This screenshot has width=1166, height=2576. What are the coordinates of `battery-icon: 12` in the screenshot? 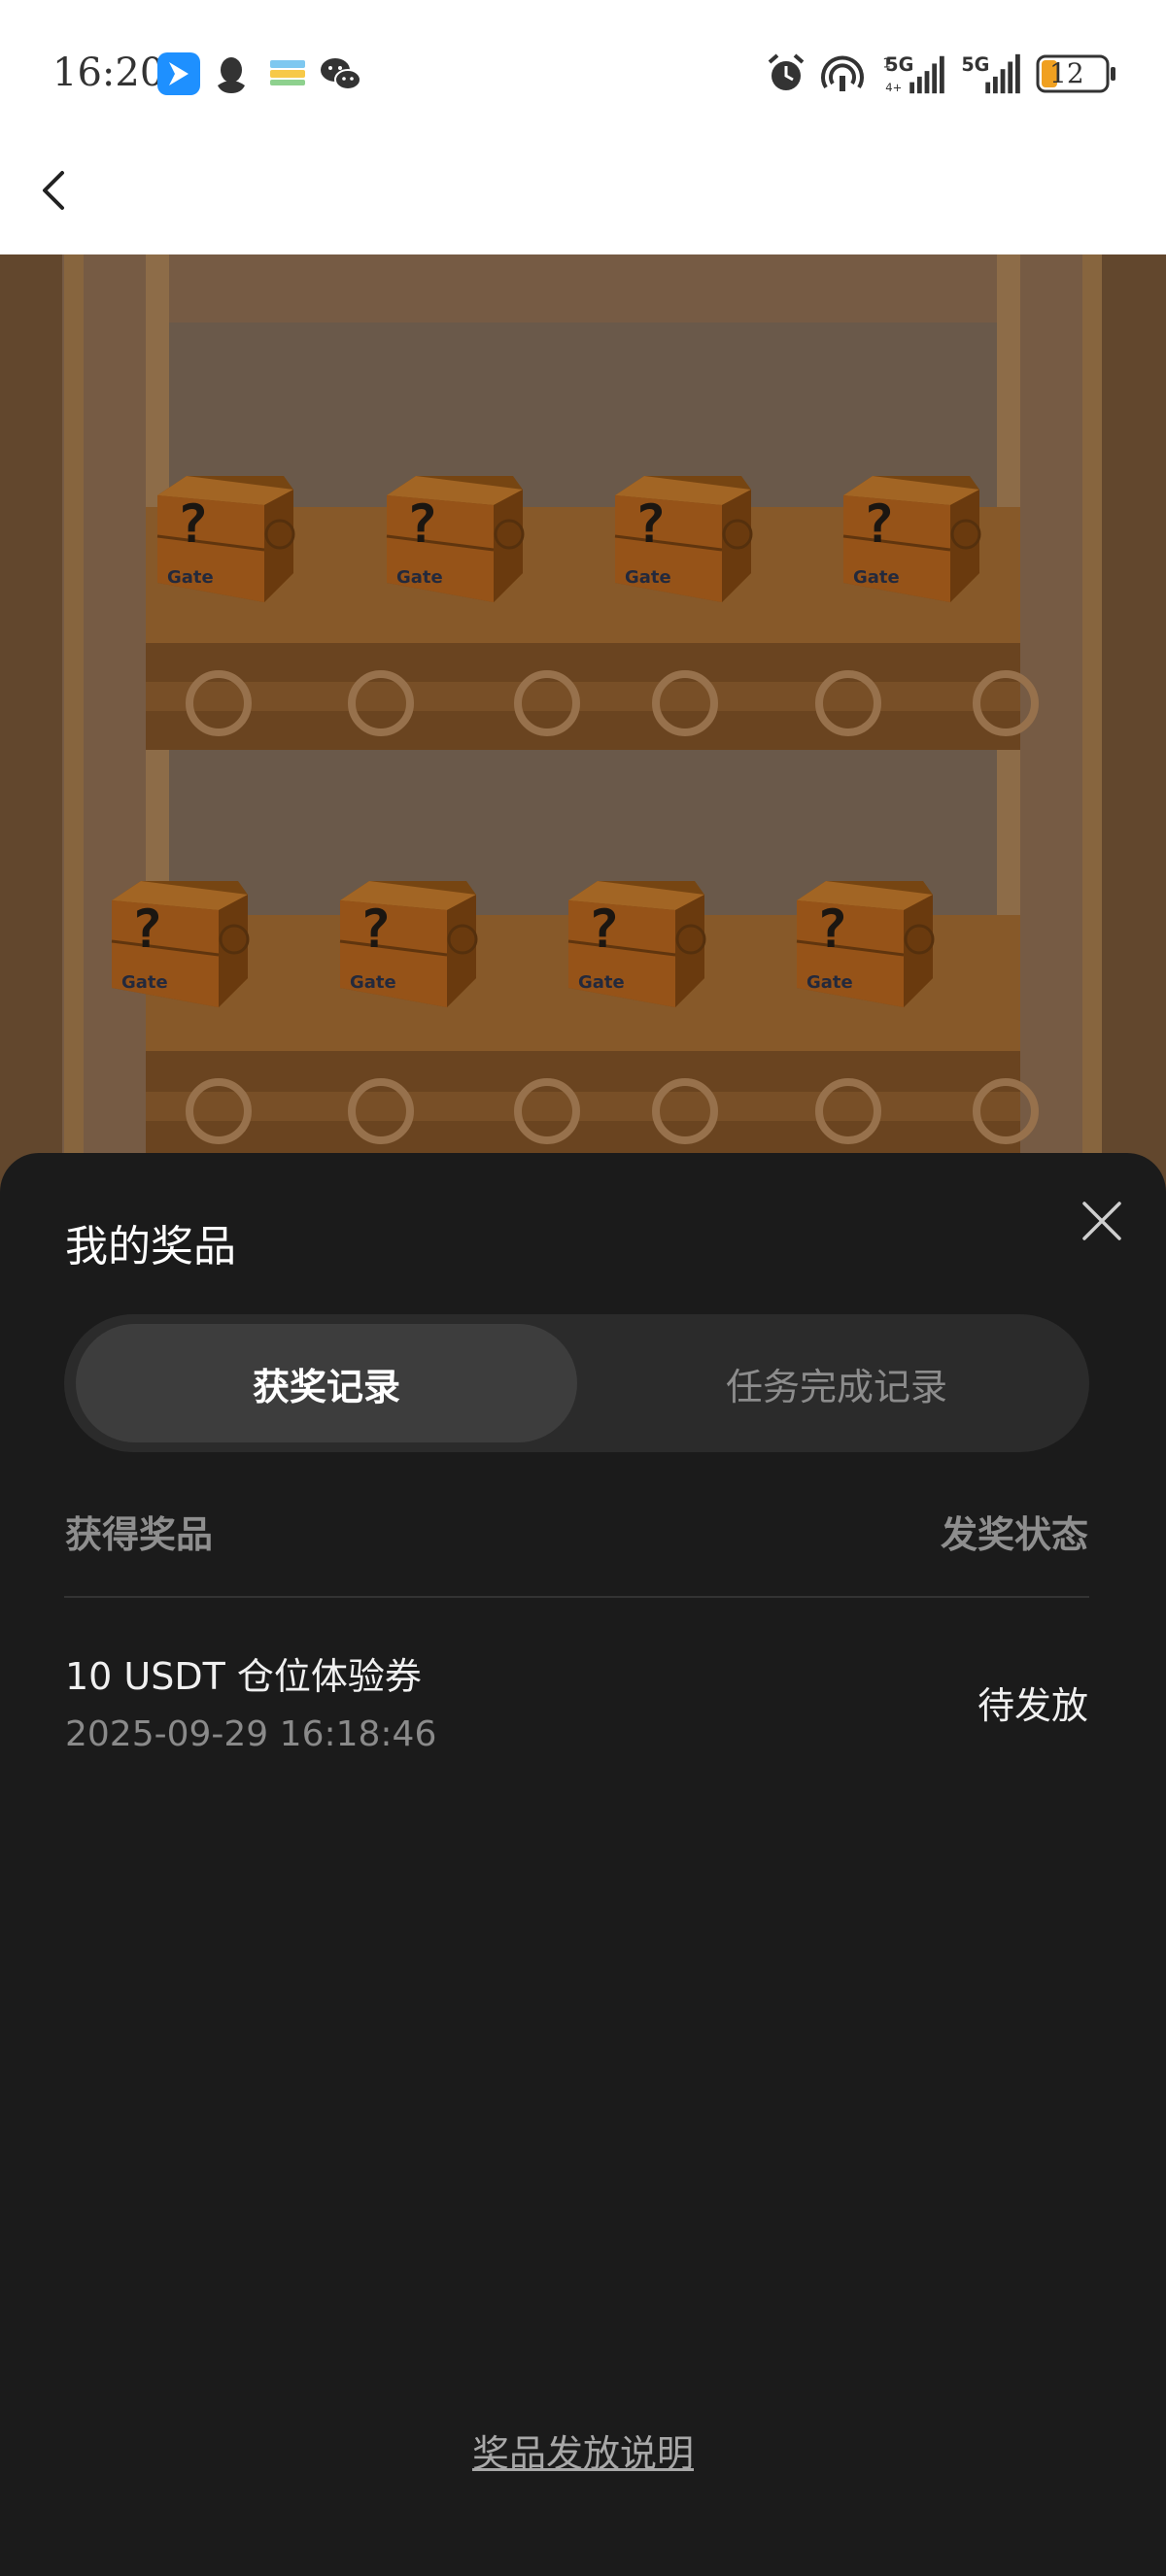 It's located at (1076, 73).